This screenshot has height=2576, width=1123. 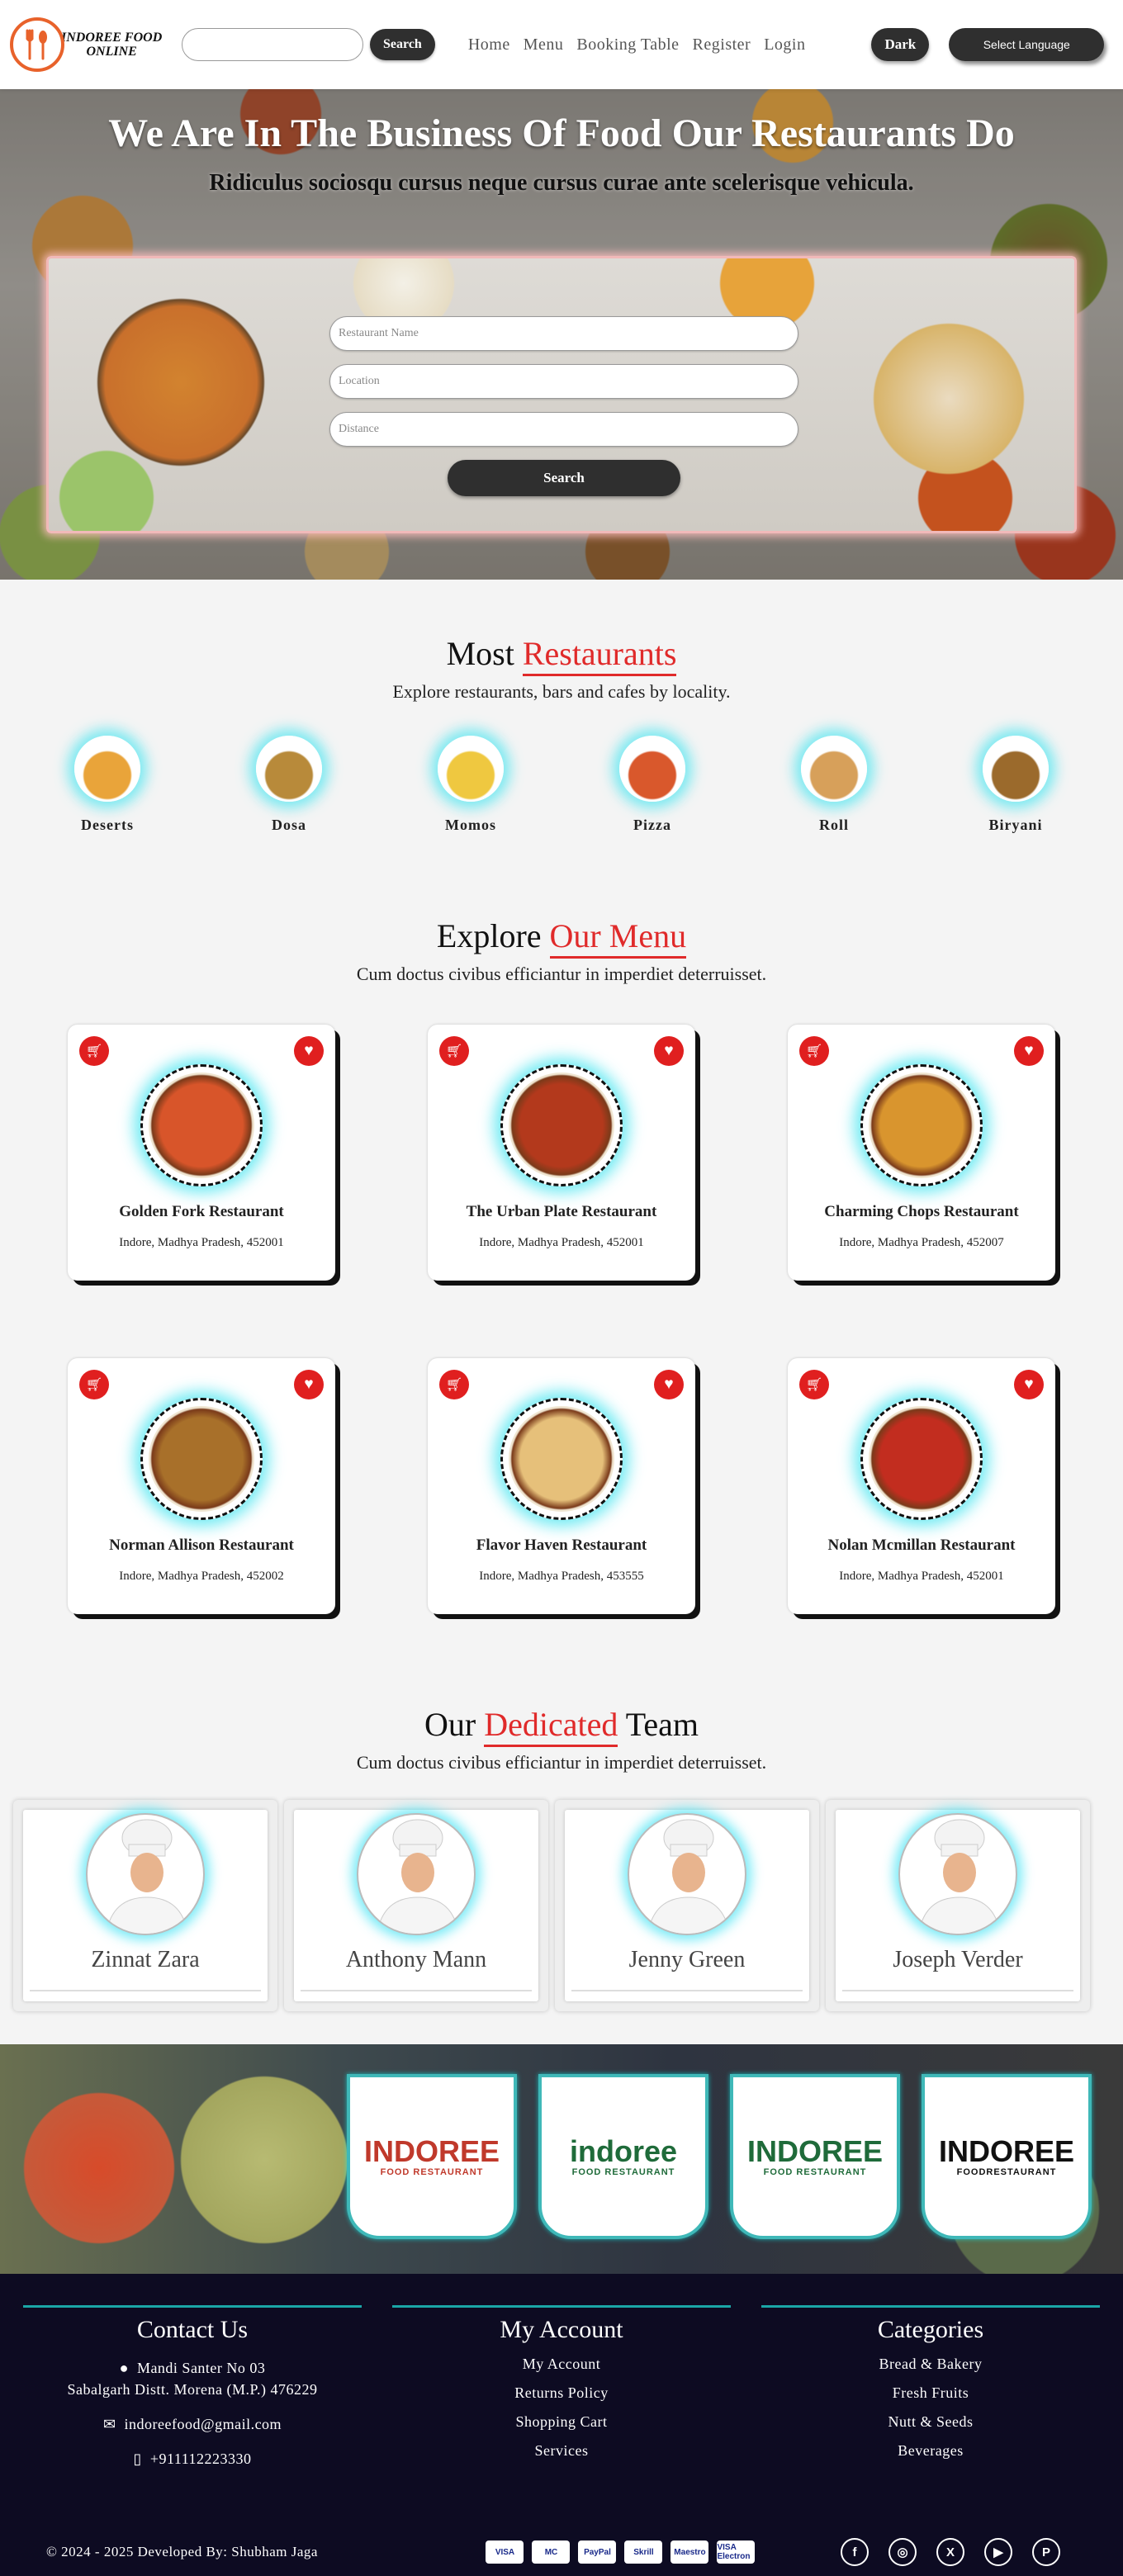 What do you see at coordinates (403, 44) in the screenshot?
I see `search-button: Search` at bounding box center [403, 44].